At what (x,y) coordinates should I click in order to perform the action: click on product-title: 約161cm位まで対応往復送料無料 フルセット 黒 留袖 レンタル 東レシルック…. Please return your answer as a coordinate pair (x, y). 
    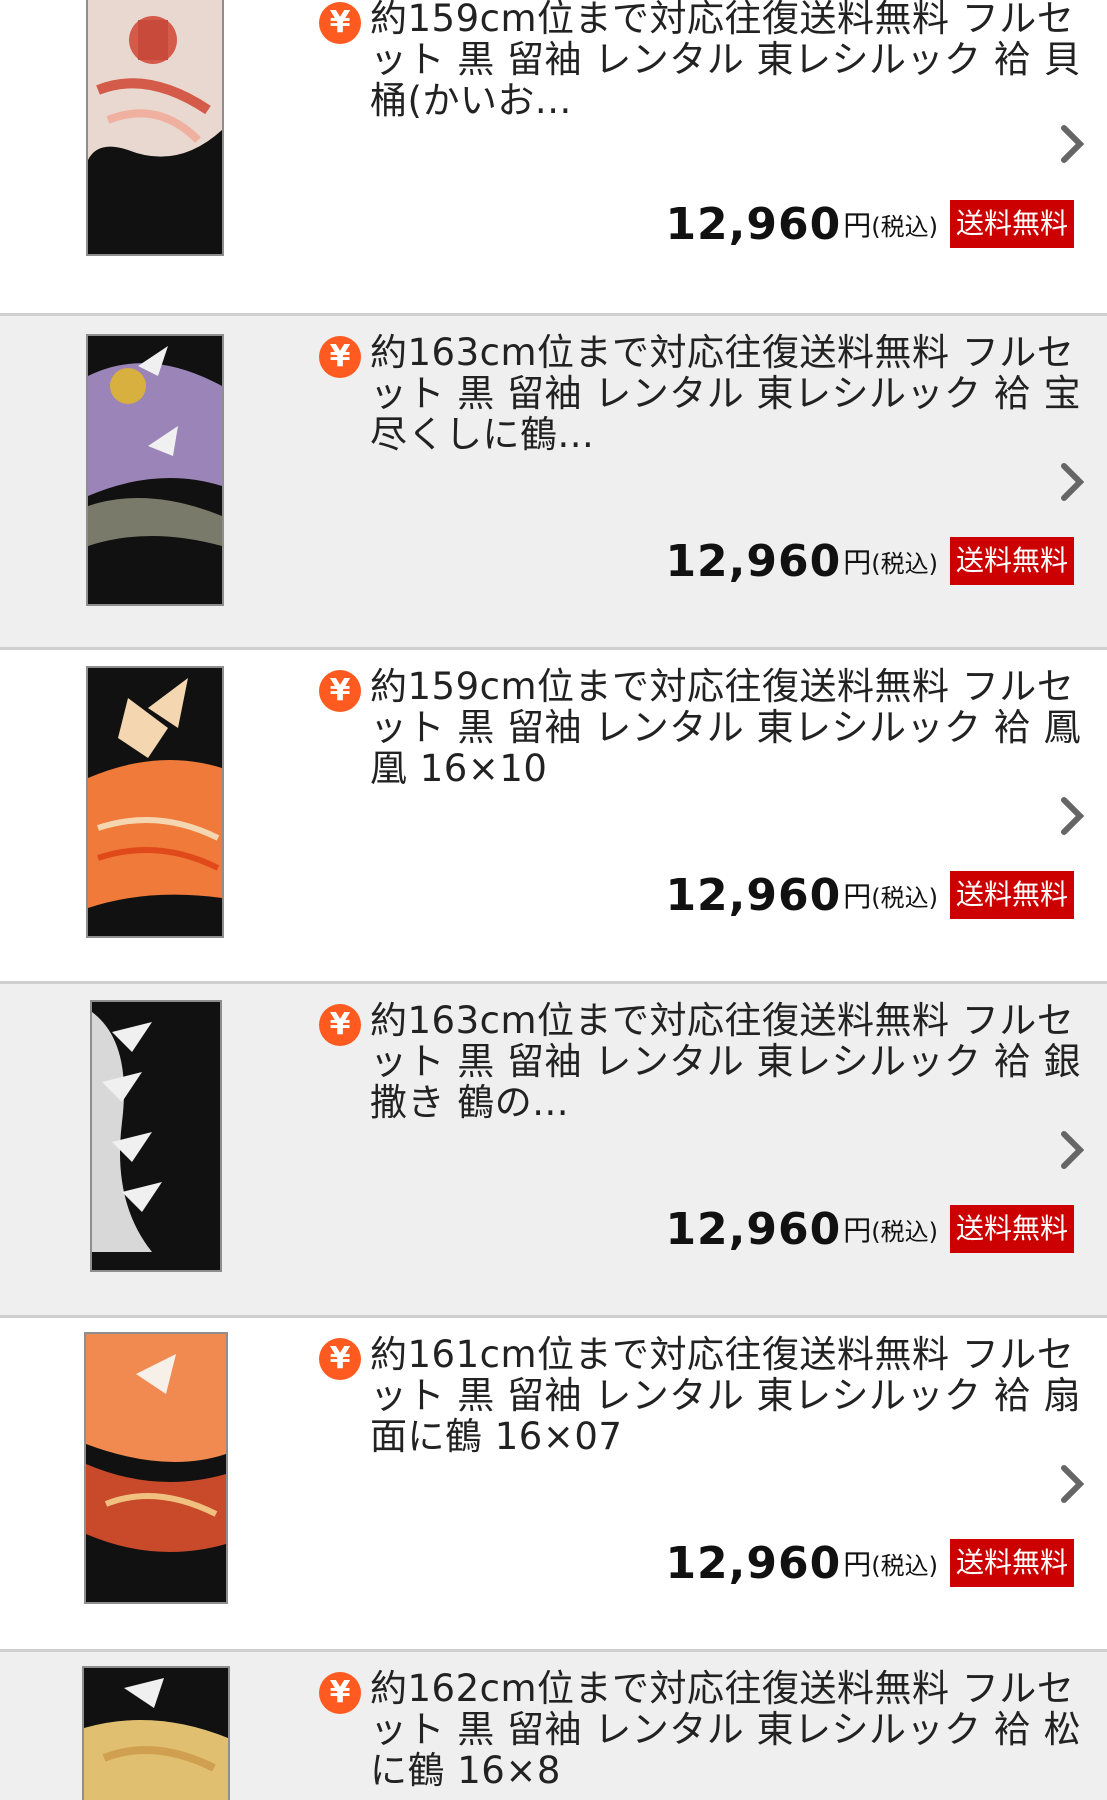
    Looking at the image, I should click on (730, 1395).